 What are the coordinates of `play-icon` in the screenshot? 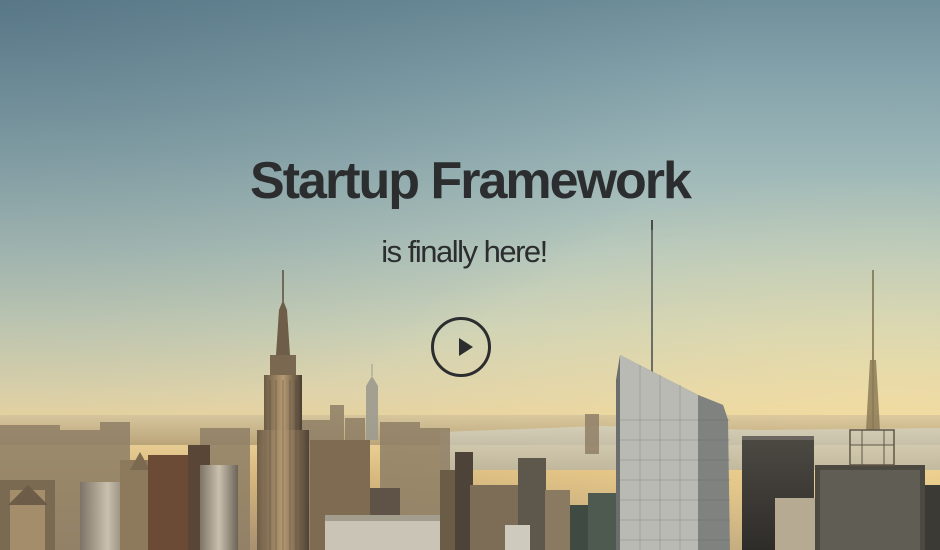 It's located at (466, 347).